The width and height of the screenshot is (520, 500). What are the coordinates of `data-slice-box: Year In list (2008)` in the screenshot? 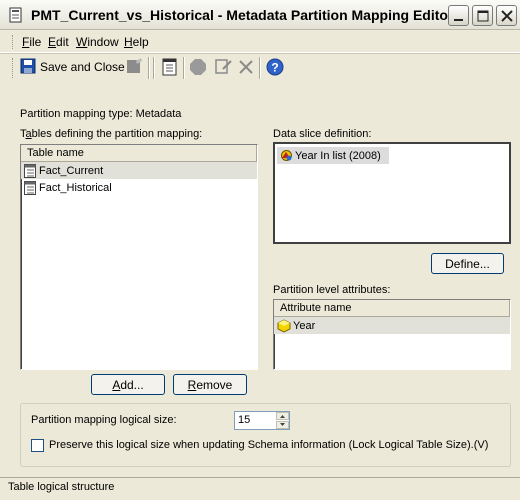 It's located at (392, 193).